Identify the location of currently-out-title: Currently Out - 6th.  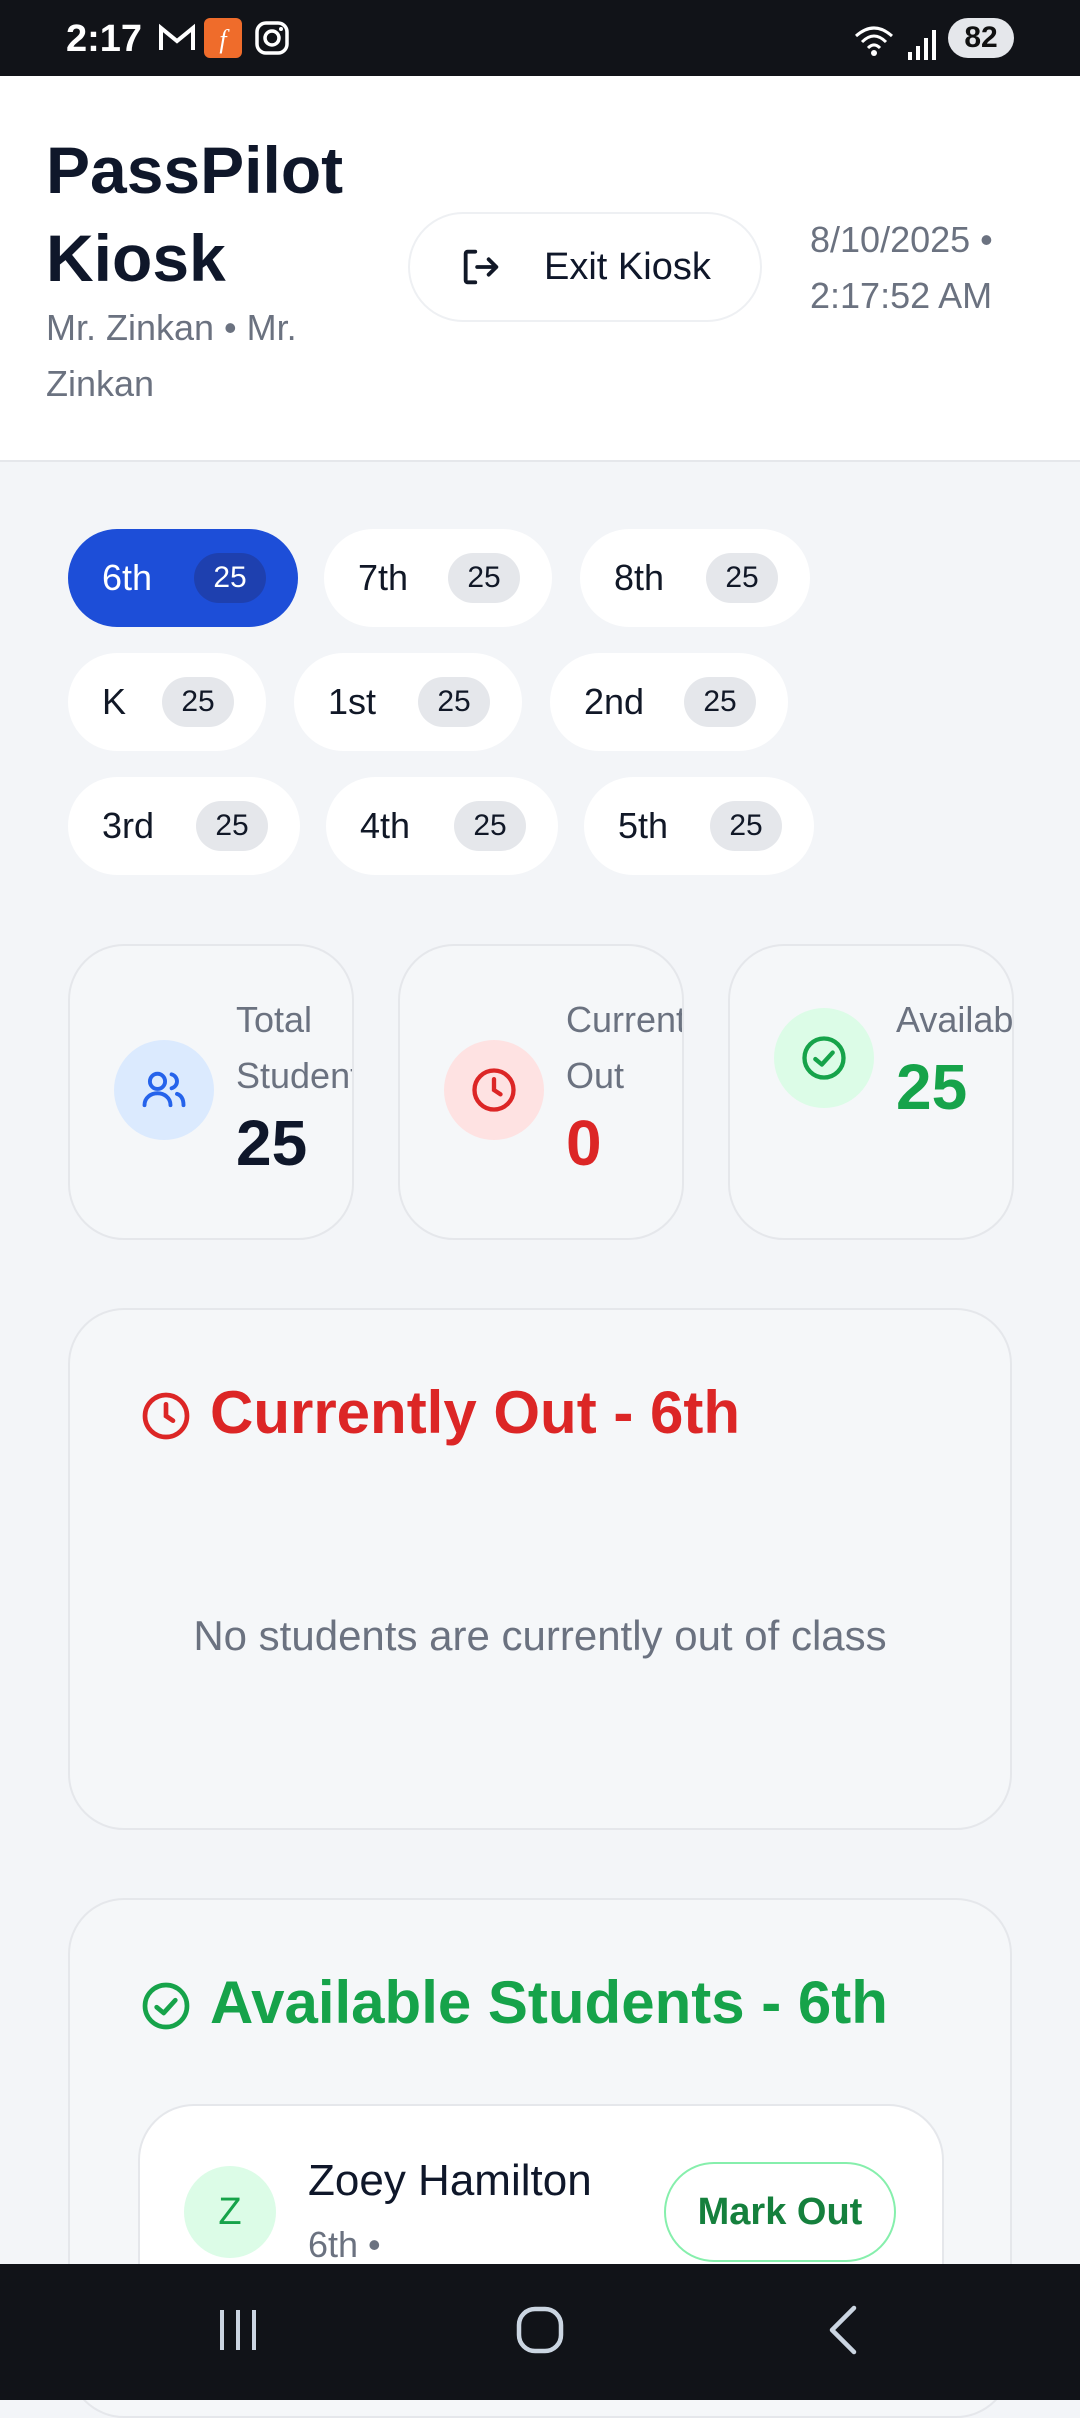
(475, 1412).